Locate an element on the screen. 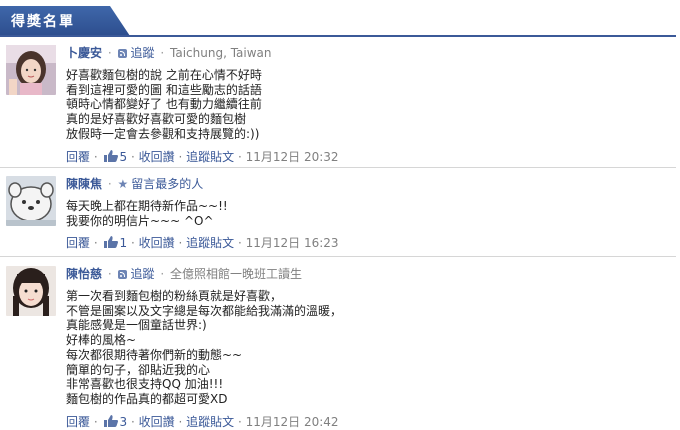  like-count: 3 is located at coordinates (123, 421).